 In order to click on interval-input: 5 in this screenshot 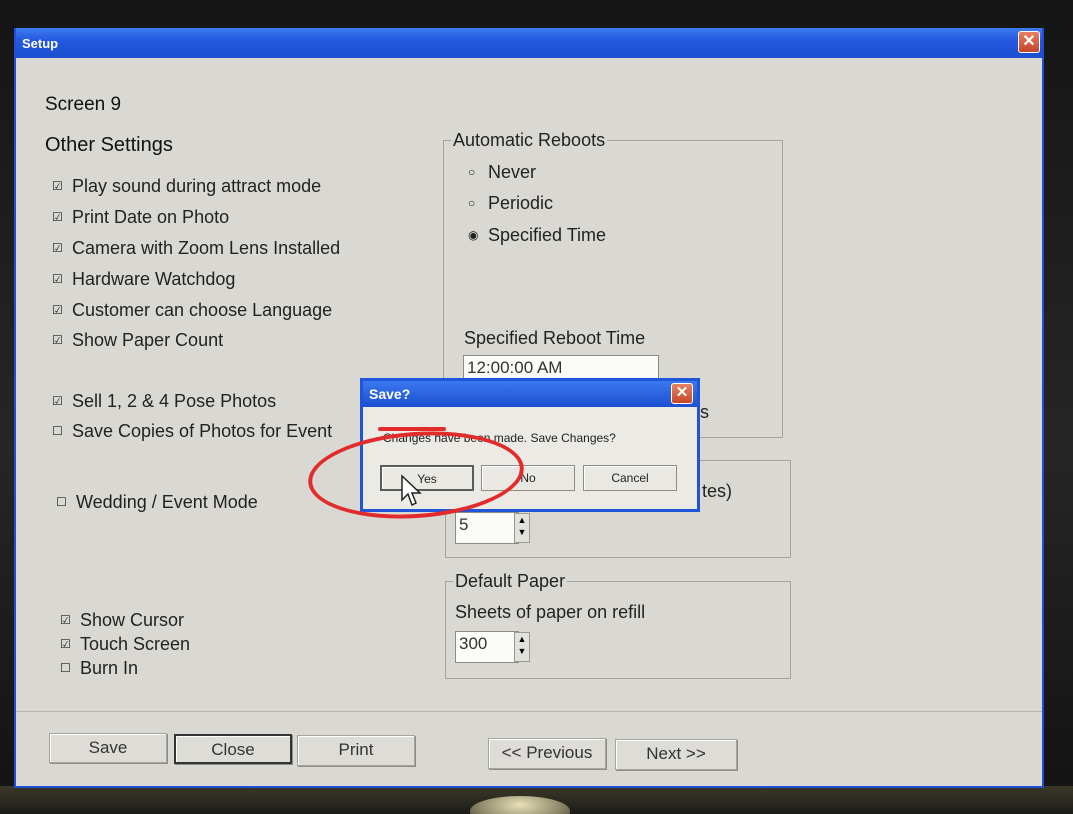, I will do `click(487, 528)`.